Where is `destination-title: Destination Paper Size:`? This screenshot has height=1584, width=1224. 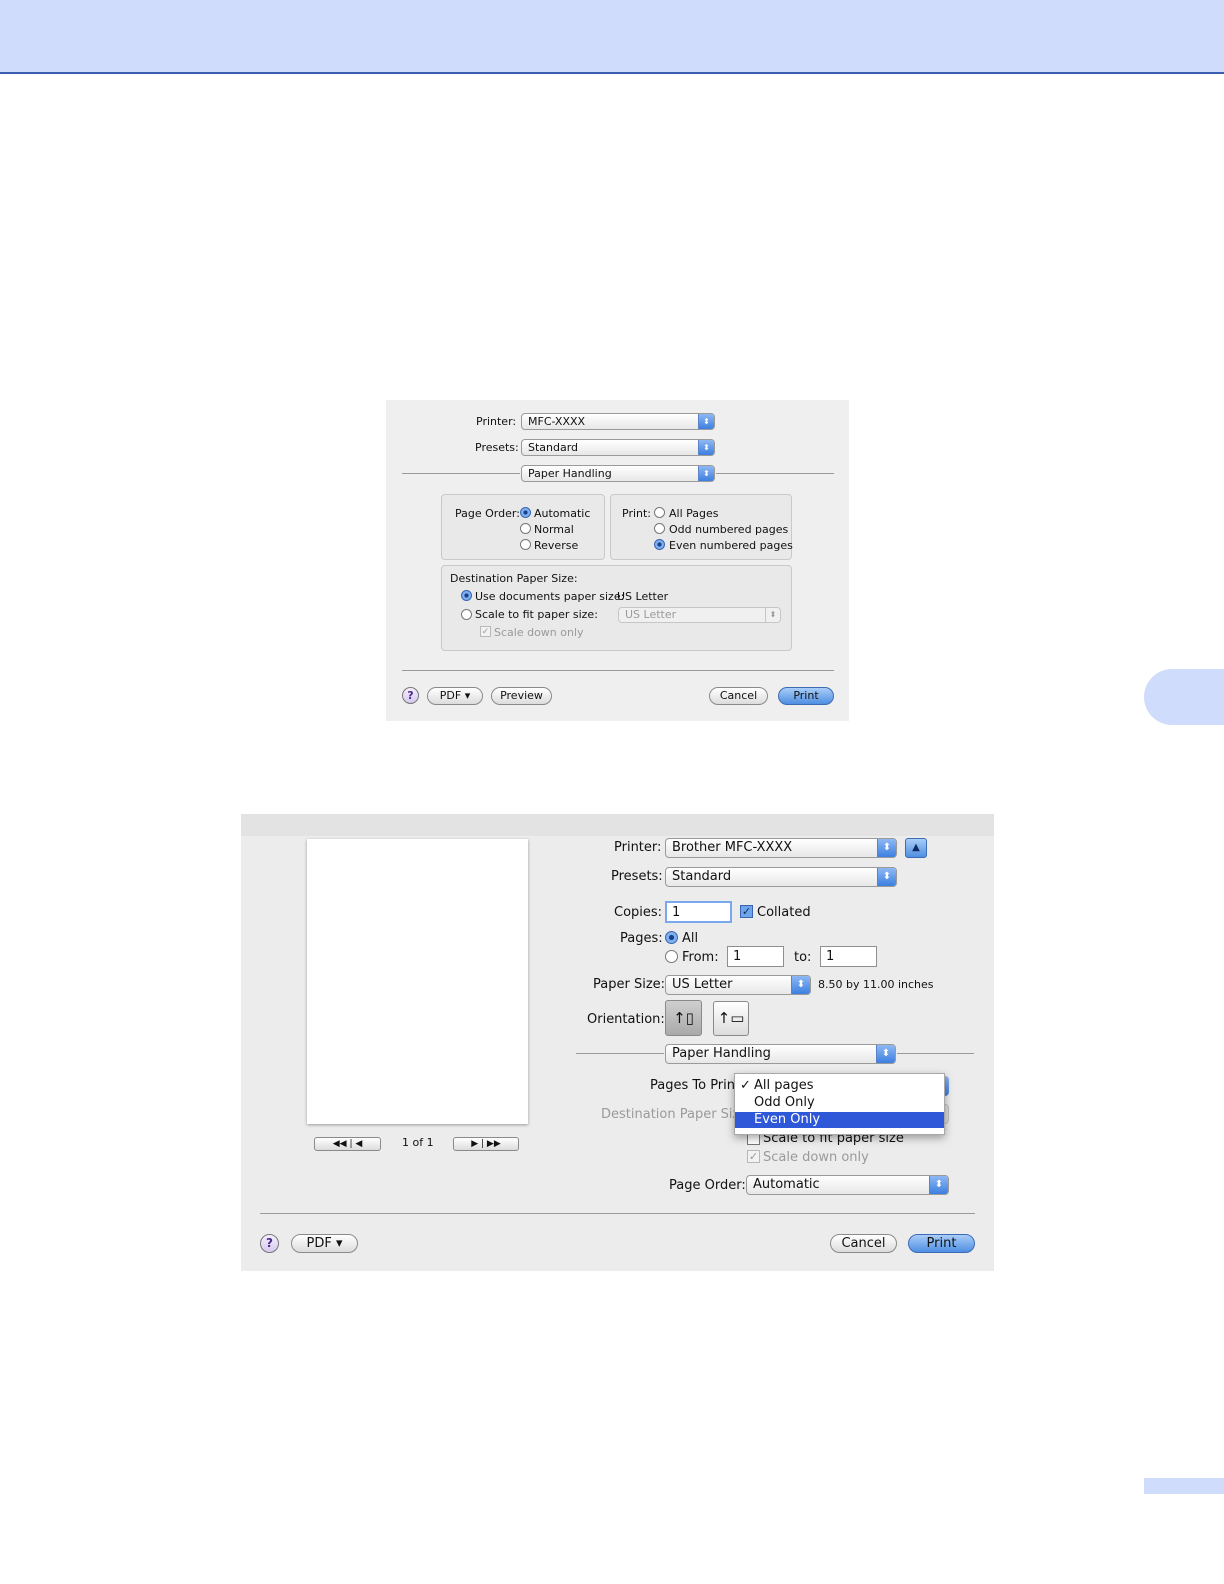
destination-title: Destination Paper Size: is located at coordinates (514, 578).